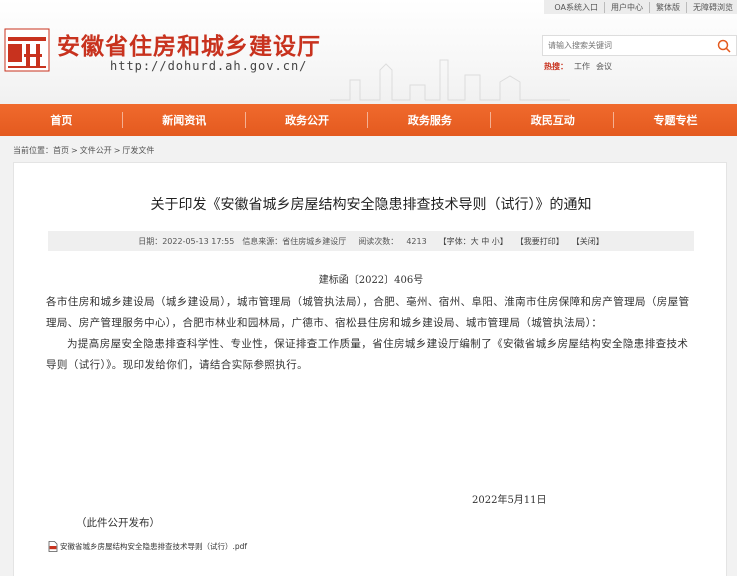  I want to click on nav-government-affairs: 政务公开, so click(307, 120).